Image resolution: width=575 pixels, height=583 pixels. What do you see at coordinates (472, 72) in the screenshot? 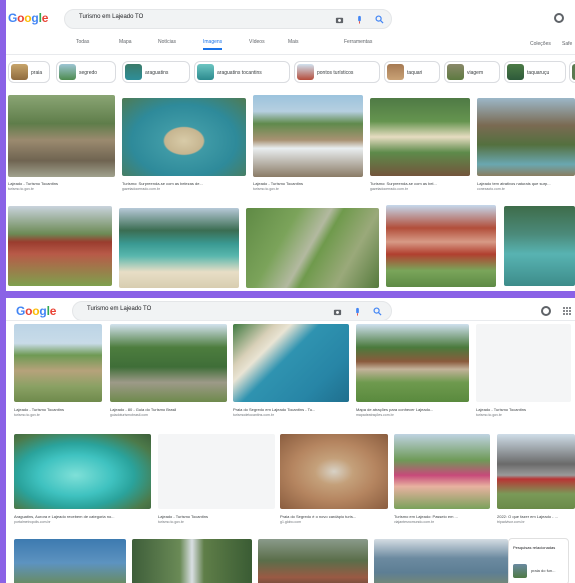
I see `chip-viagem: viagem` at bounding box center [472, 72].